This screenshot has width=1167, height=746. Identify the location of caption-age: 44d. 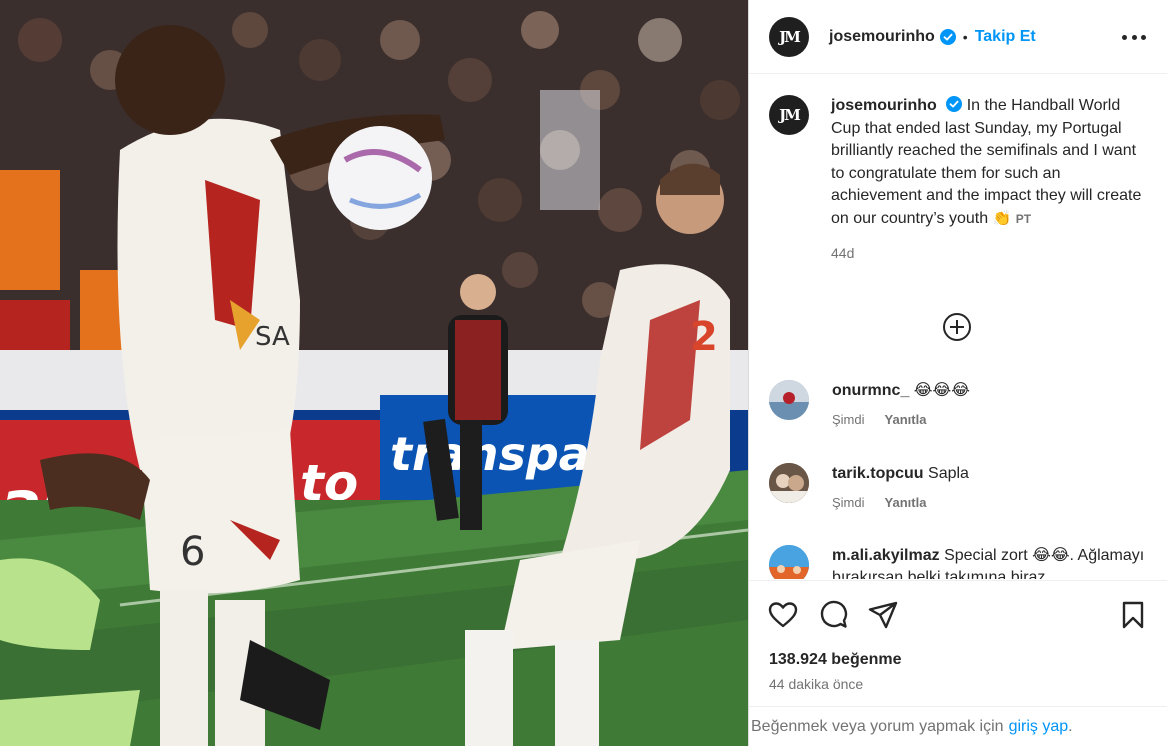
(843, 253).